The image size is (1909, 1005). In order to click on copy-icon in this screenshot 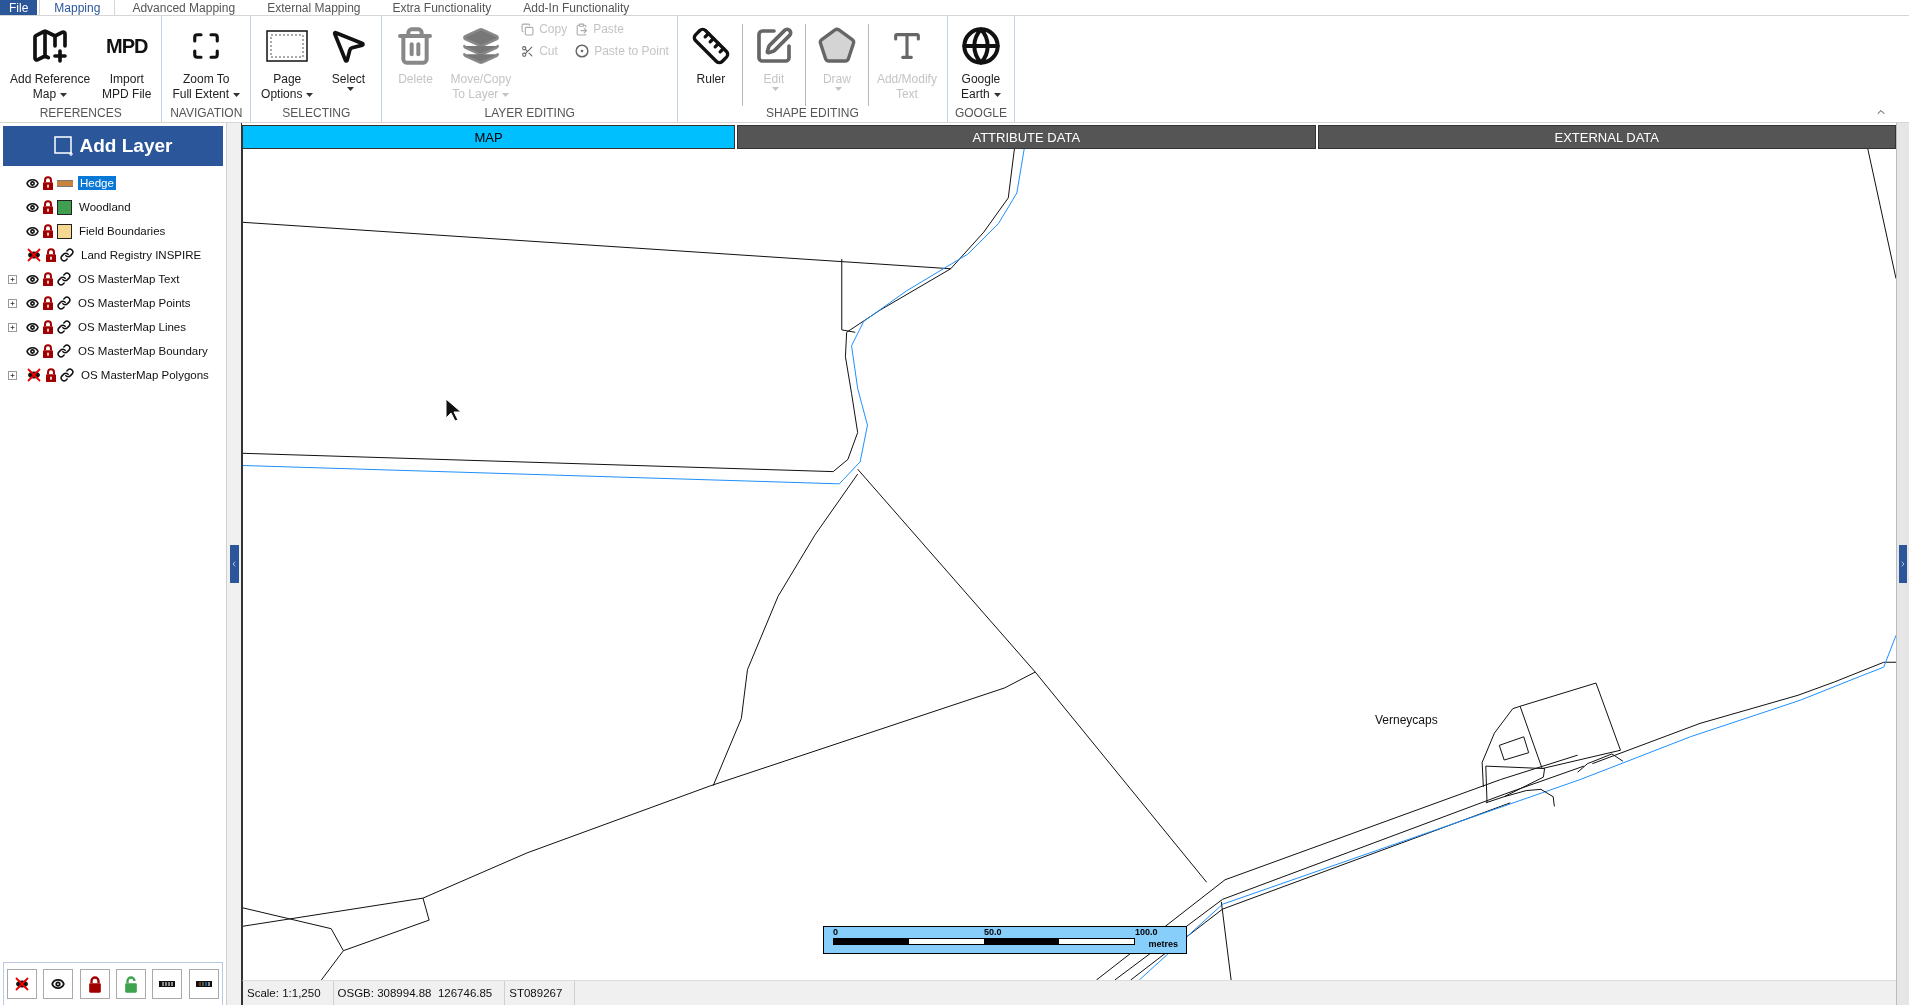, I will do `click(528, 29)`.